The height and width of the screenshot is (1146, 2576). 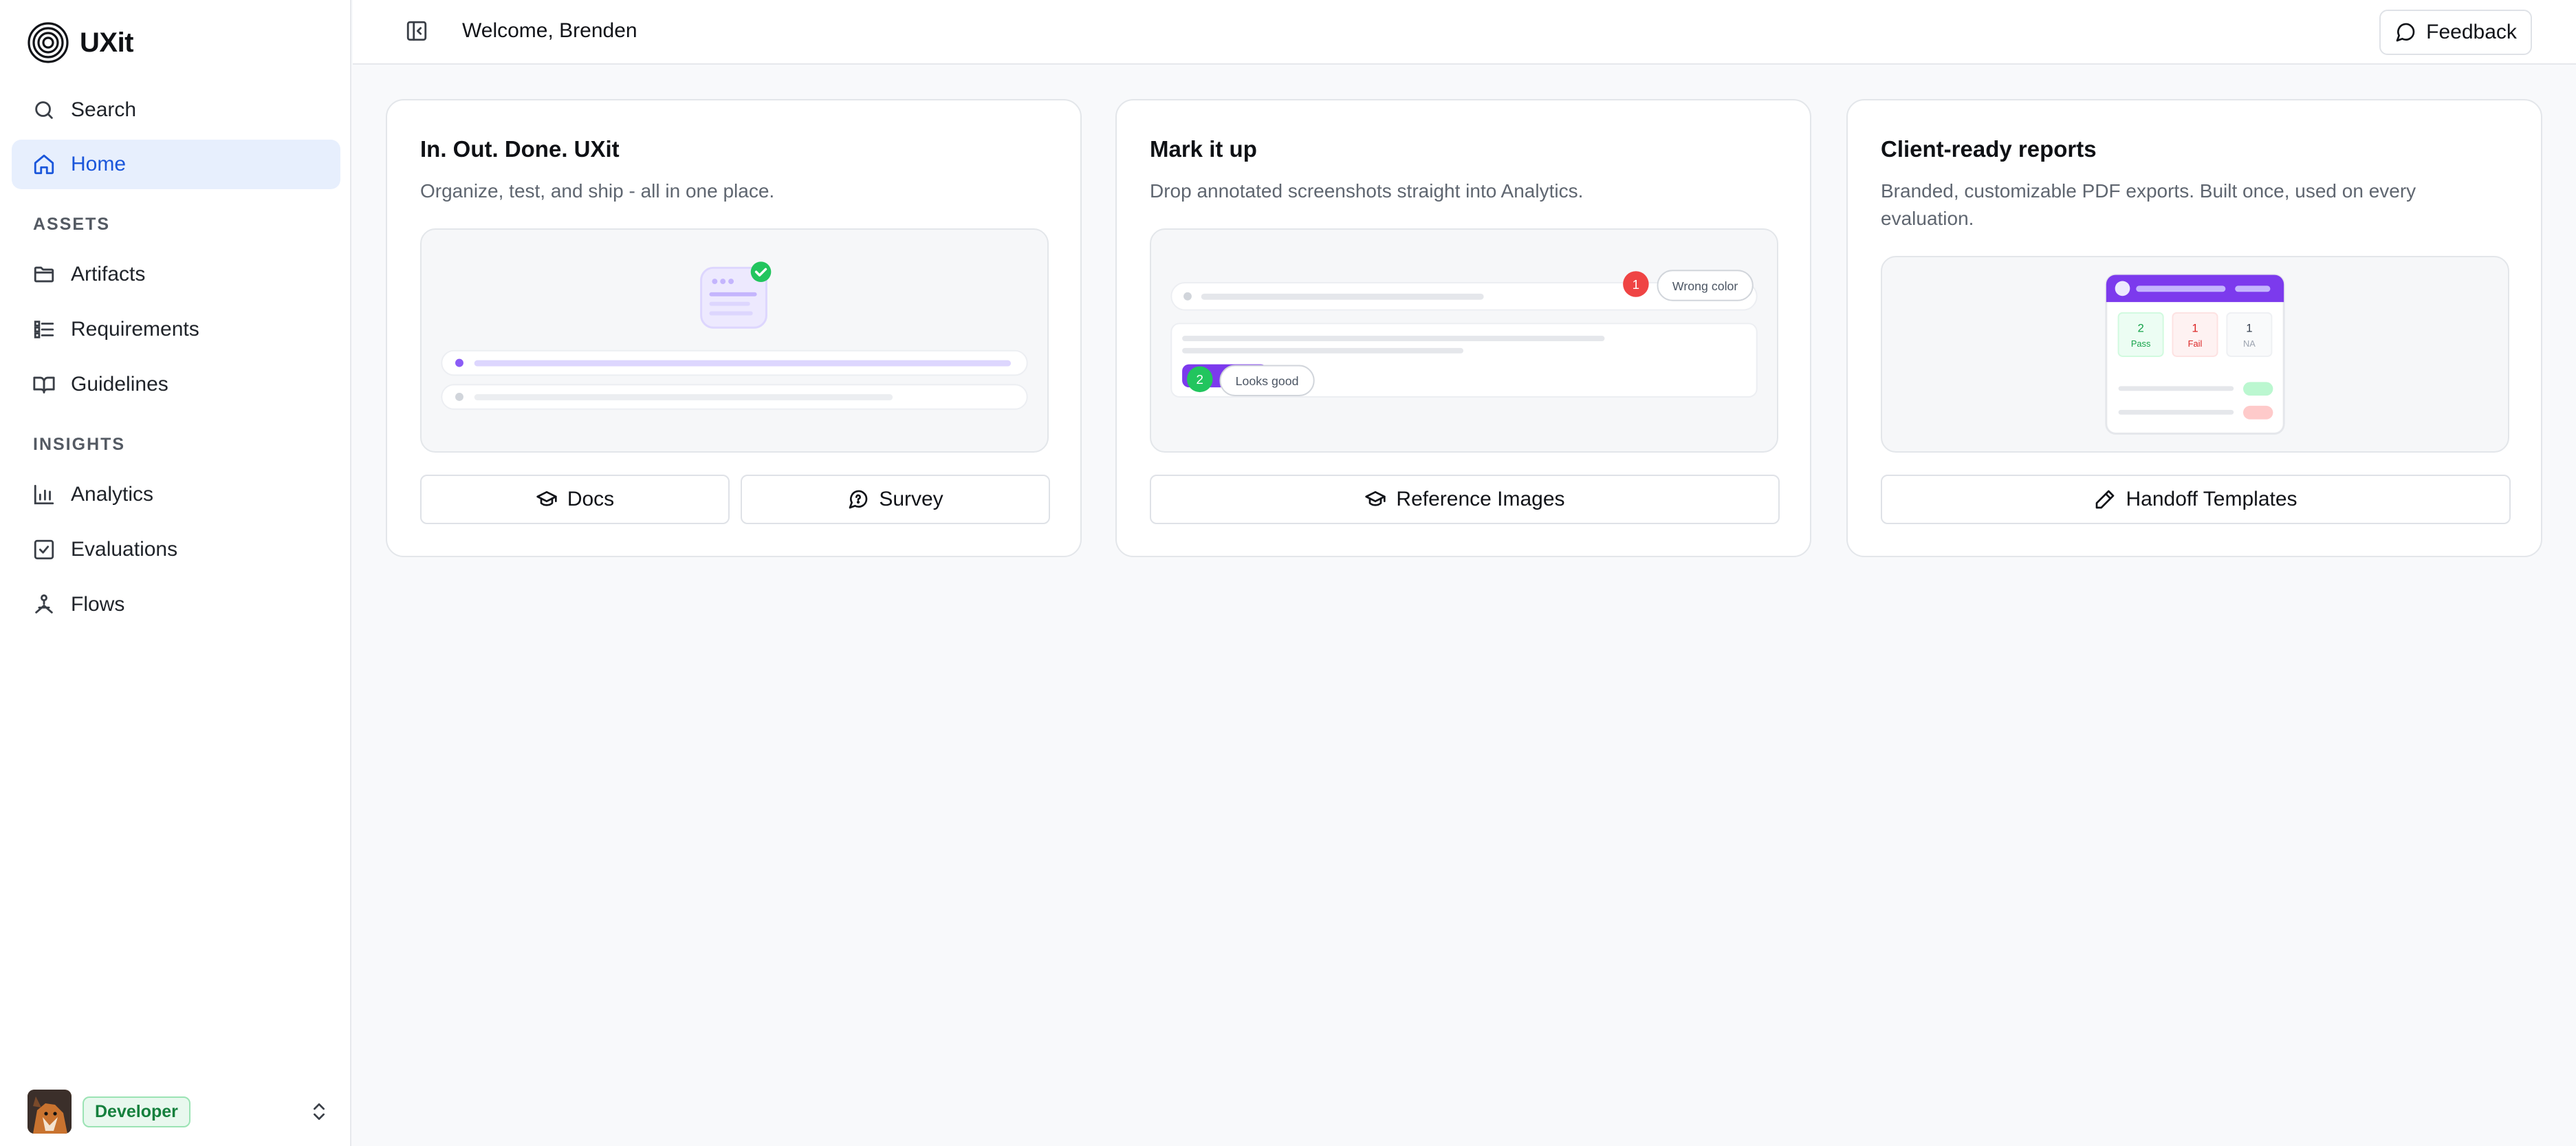 What do you see at coordinates (1200, 379) in the screenshot?
I see `annotation-2-number: 2` at bounding box center [1200, 379].